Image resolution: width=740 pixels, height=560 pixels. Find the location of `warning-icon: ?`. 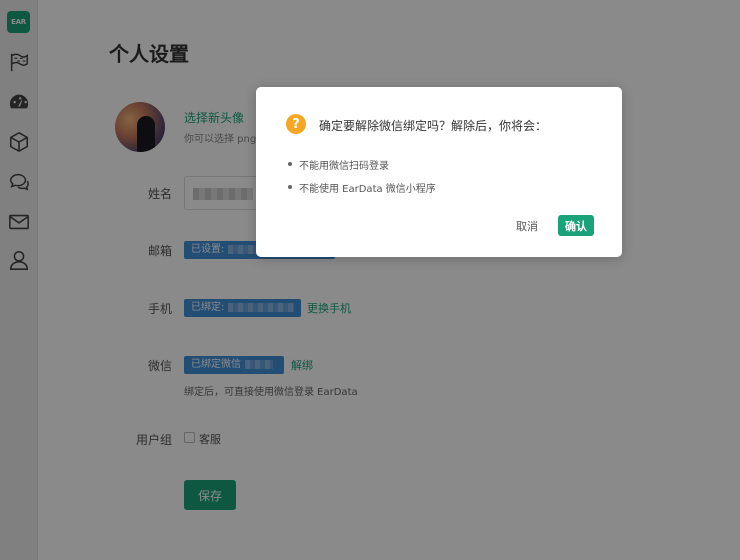

warning-icon: ? is located at coordinates (296, 124).